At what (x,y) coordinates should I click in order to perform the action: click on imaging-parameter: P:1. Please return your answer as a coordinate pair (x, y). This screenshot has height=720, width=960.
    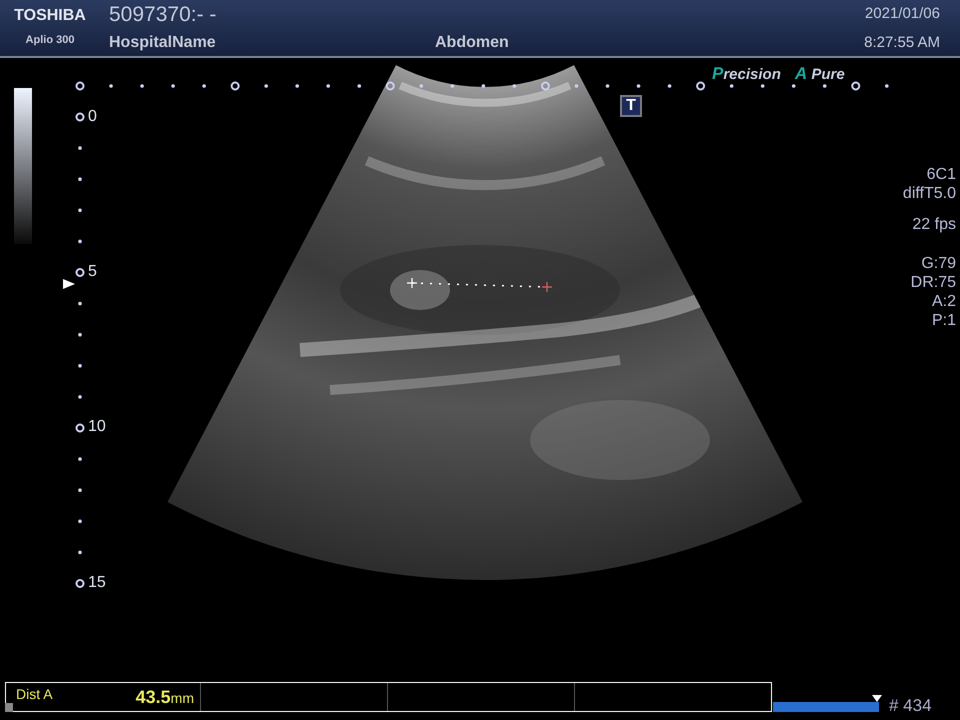
    Looking at the image, I should click on (944, 320).